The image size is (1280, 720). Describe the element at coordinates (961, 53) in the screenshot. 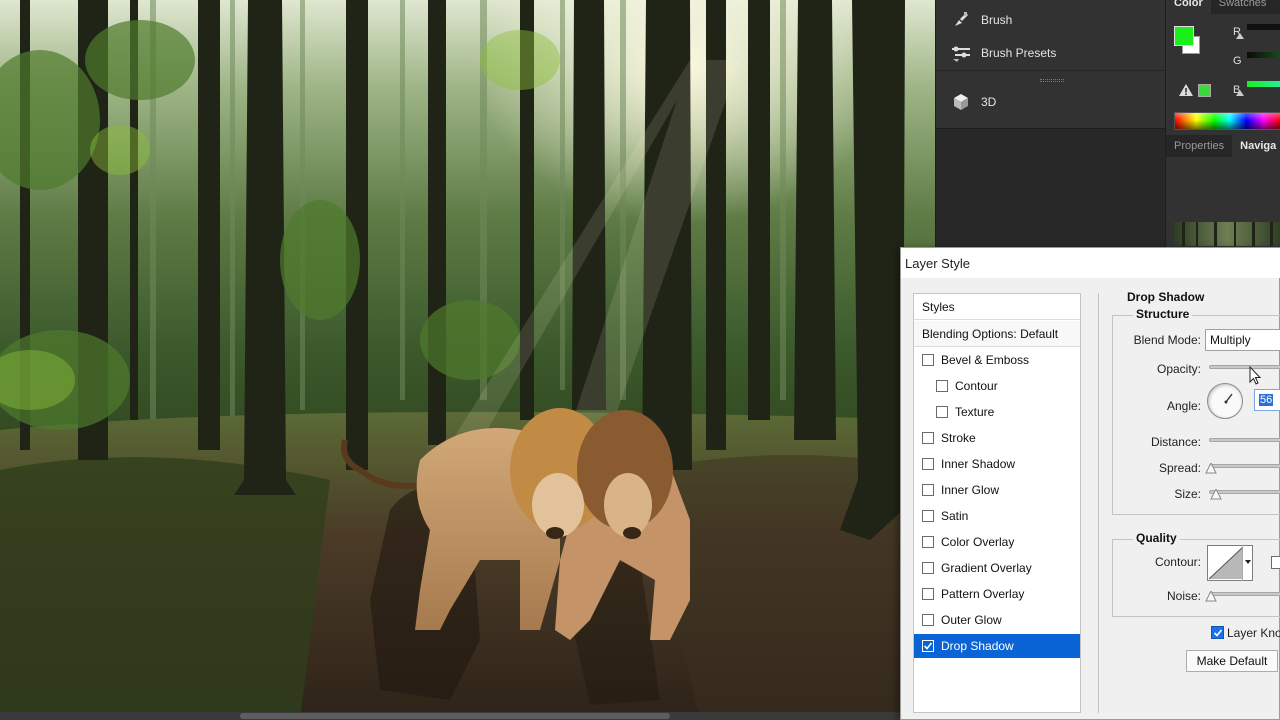

I see `brush-presets-icon` at that location.